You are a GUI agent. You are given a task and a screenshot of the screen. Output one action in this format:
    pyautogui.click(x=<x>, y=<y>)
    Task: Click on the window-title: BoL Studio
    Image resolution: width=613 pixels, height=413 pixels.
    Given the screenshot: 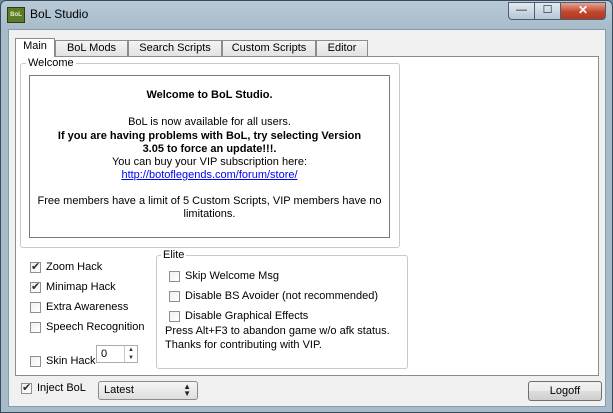 What is the action you would take?
    pyautogui.click(x=59, y=14)
    